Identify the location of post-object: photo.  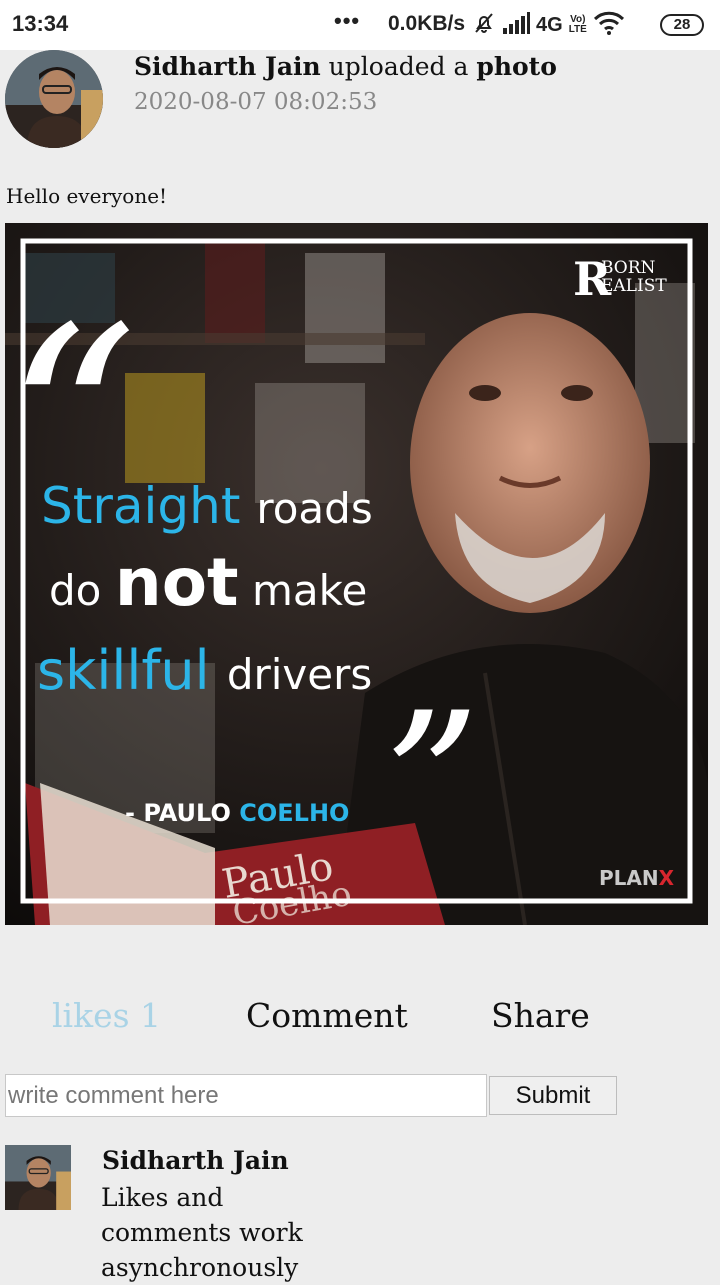
(516, 66).